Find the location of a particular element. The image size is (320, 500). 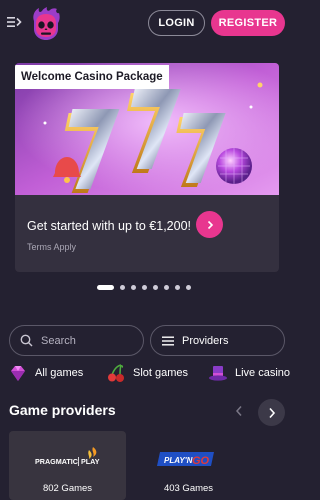

svg-text: PRAGMATIC is located at coordinates (56, 461).